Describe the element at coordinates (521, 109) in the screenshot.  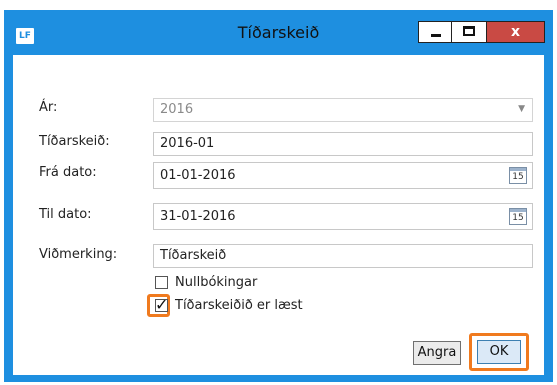
I see `chevron-down-icon: ▼` at that location.